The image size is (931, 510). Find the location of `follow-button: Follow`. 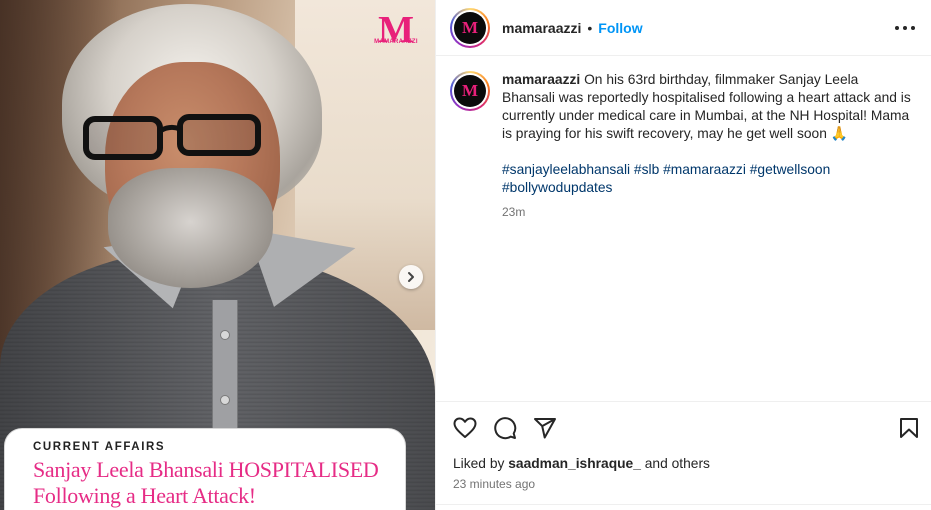

follow-button: Follow is located at coordinates (620, 28).